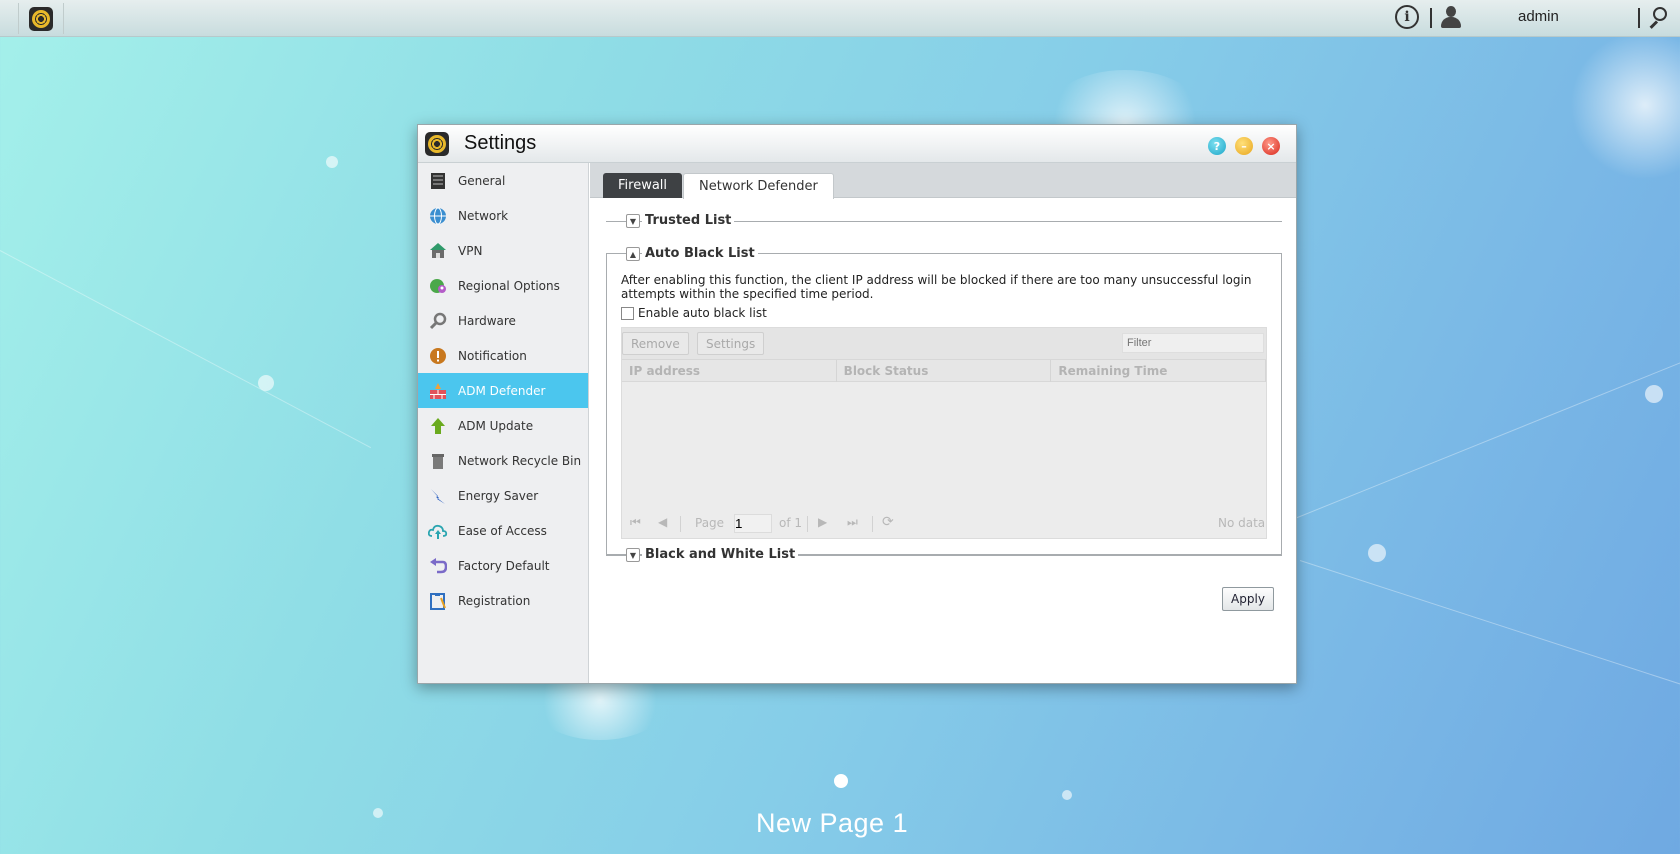 This screenshot has width=1680, height=854. Describe the element at coordinates (731, 343) in the screenshot. I see `grid-settings-button: Settings` at that location.